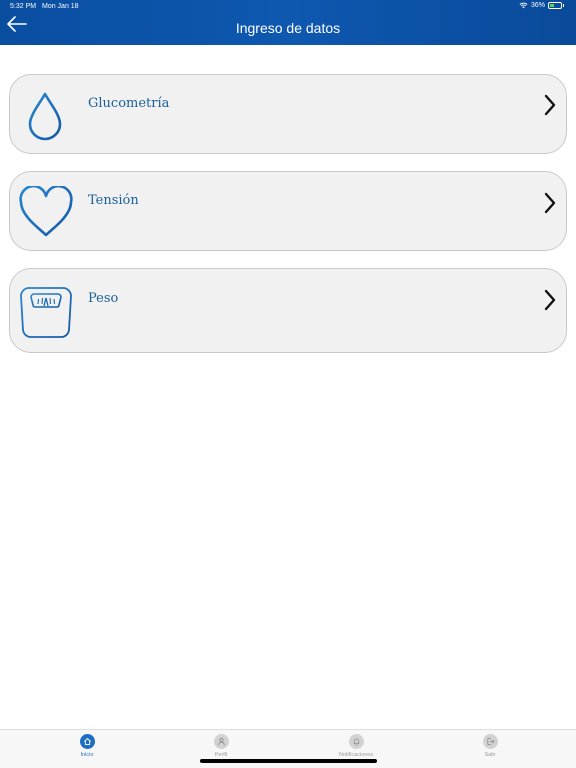  Describe the element at coordinates (103, 298) in the screenshot. I see `menu-item-label: Peso` at that location.